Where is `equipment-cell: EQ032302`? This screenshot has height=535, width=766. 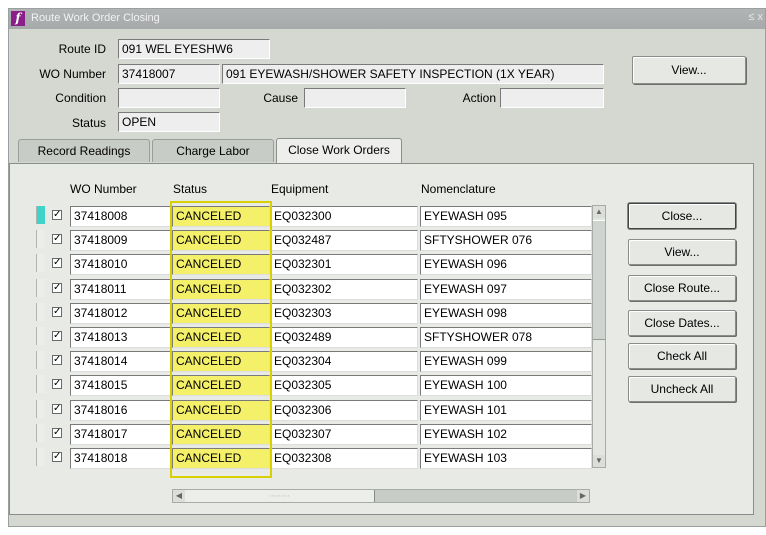 equipment-cell: EQ032302 is located at coordinates (344, 289).